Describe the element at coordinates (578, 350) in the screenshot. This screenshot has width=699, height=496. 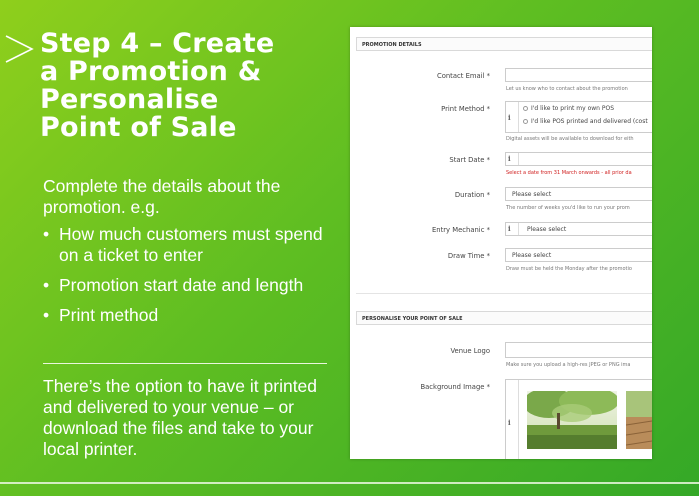
I see `venue-logo-upload` at that location.